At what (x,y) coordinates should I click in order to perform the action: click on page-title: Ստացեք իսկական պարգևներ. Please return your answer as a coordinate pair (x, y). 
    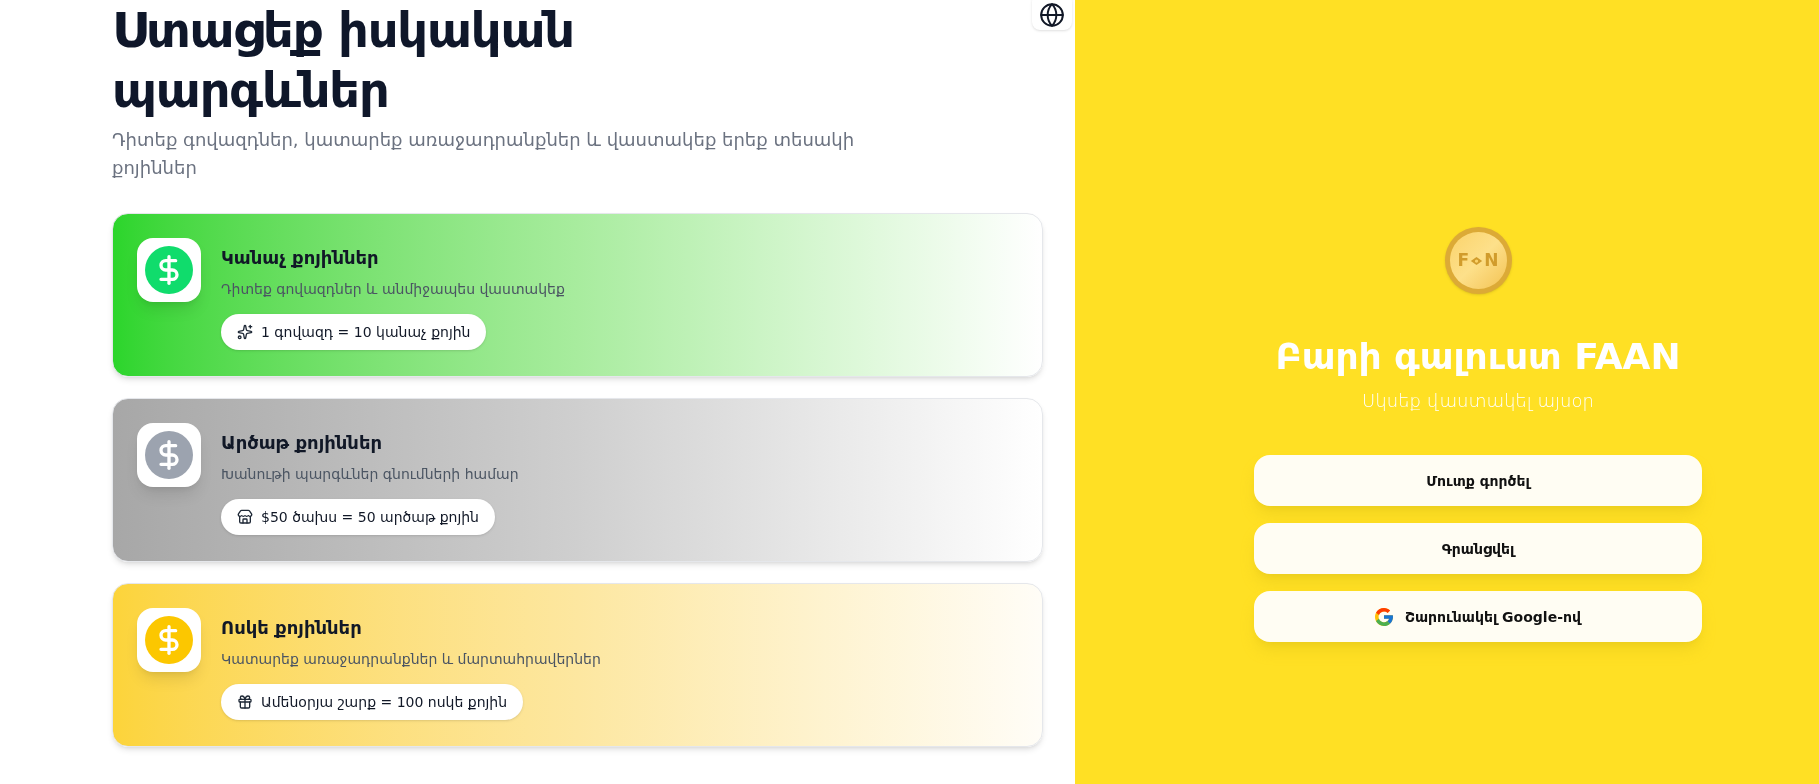
    Looking at the image, I should click on (343, 60).